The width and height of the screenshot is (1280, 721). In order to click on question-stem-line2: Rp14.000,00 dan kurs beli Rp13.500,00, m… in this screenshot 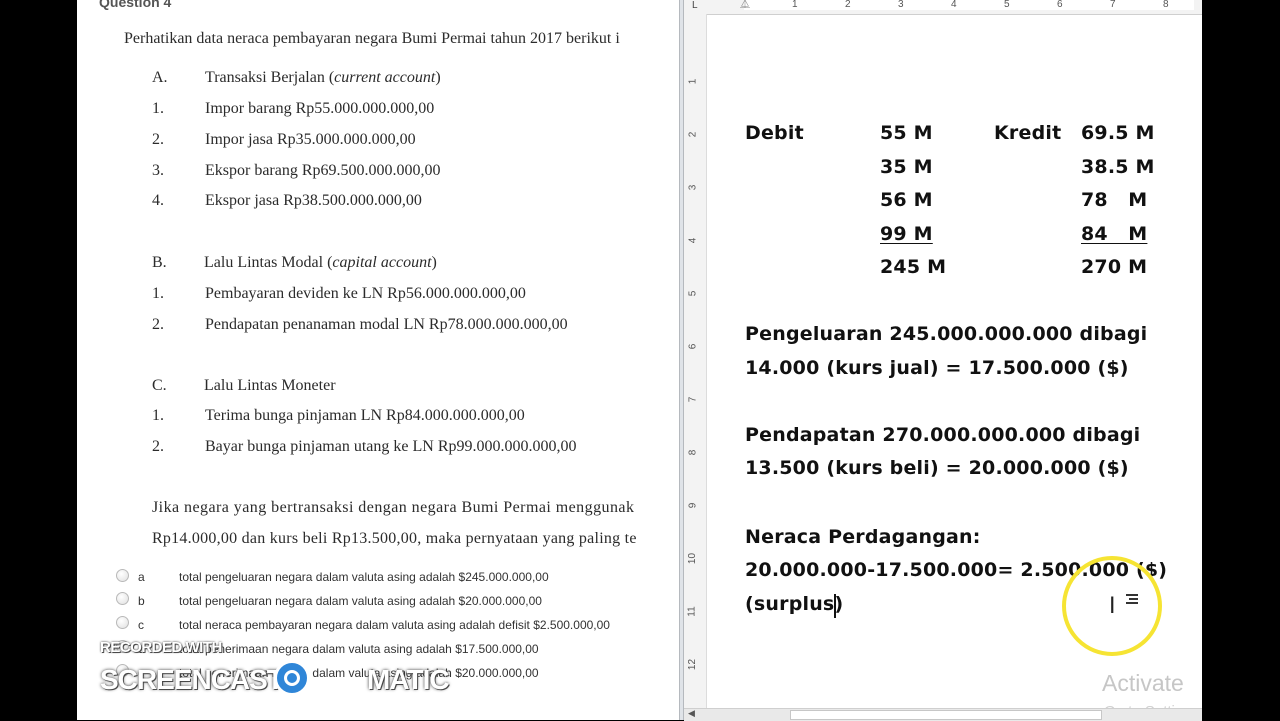, I will do `click(394, 538)`.